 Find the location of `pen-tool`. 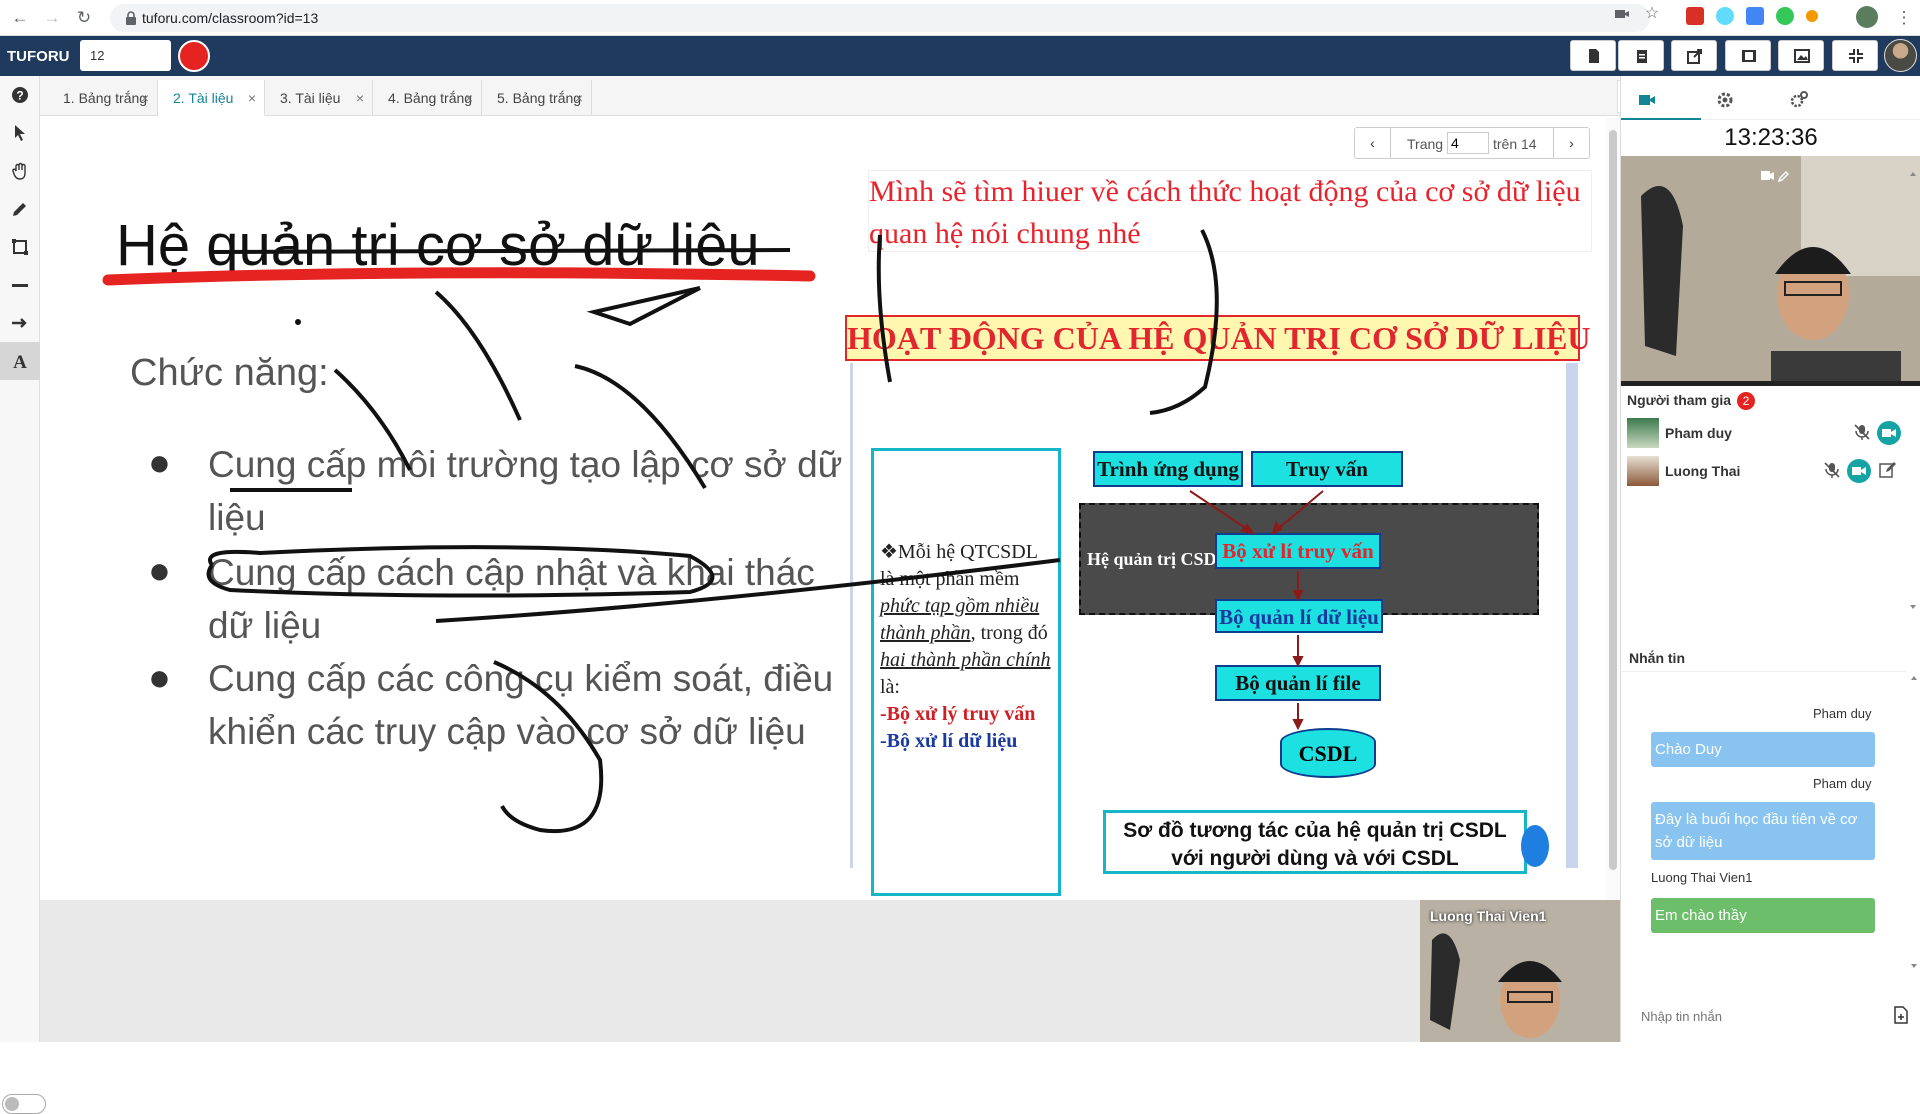

pen-tool is located at coordinates (20, 209).